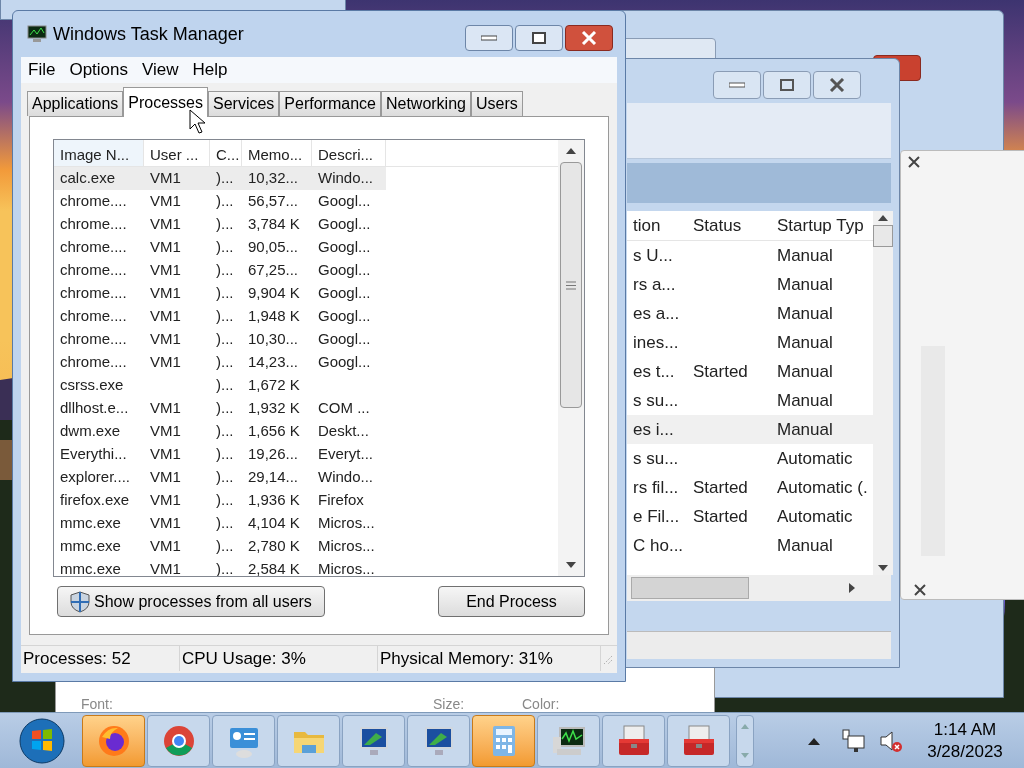 The height and width of the screenshot is (768, 1024). I want to click on table-cell-text: mmc.exe, so click(90, 523).